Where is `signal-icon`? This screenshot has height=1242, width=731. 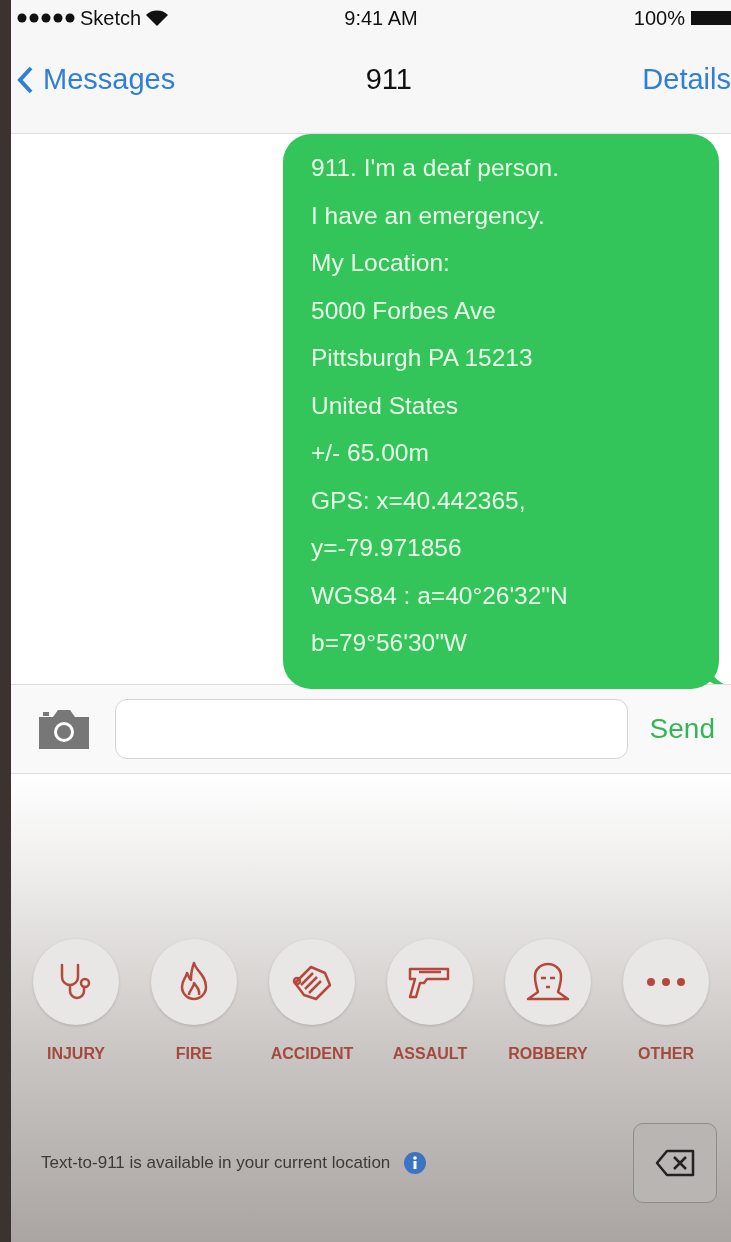 signal-icon is located at coordinates (46, 18).